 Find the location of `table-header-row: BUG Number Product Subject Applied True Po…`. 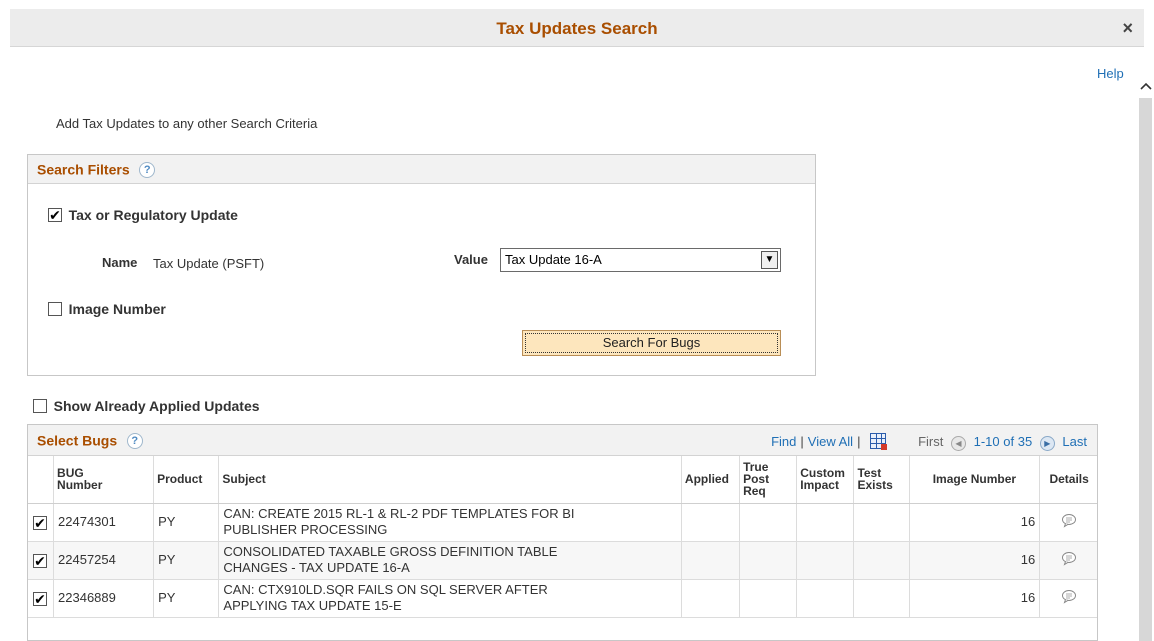

table-header-row: BUG Number Product Subject Applied True Po… is located at coordinates (562, 480).